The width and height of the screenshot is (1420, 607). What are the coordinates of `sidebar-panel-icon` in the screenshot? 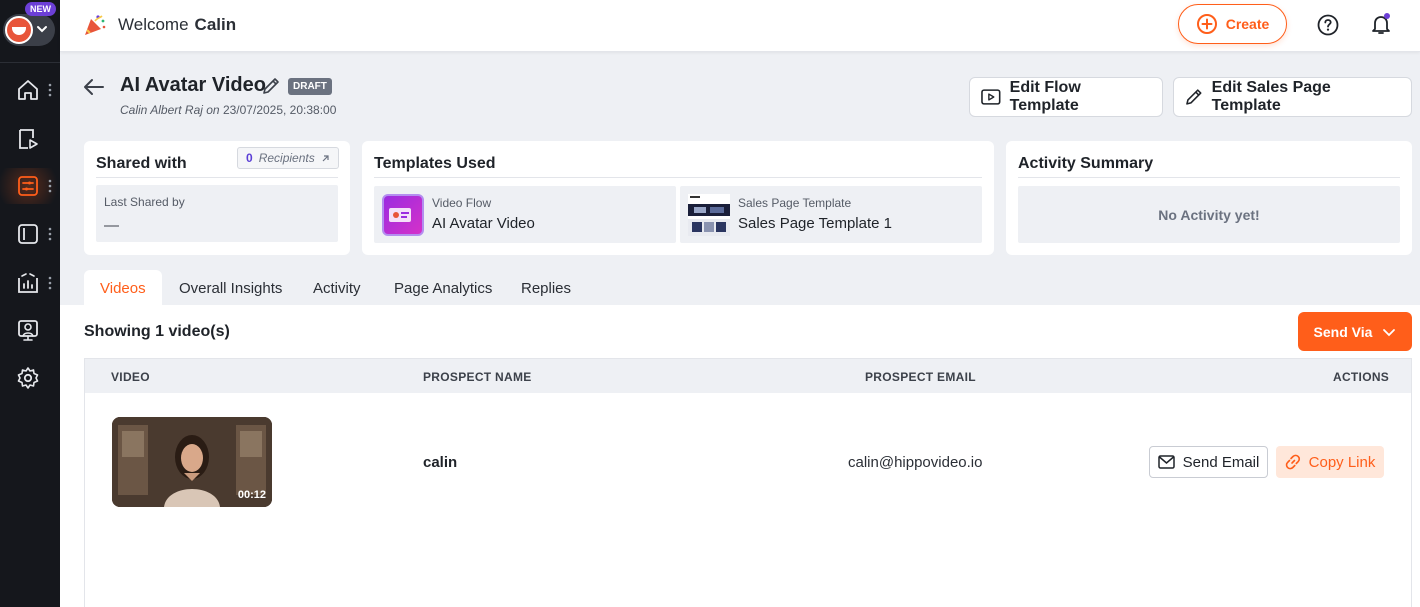 It's located at (28, 234).